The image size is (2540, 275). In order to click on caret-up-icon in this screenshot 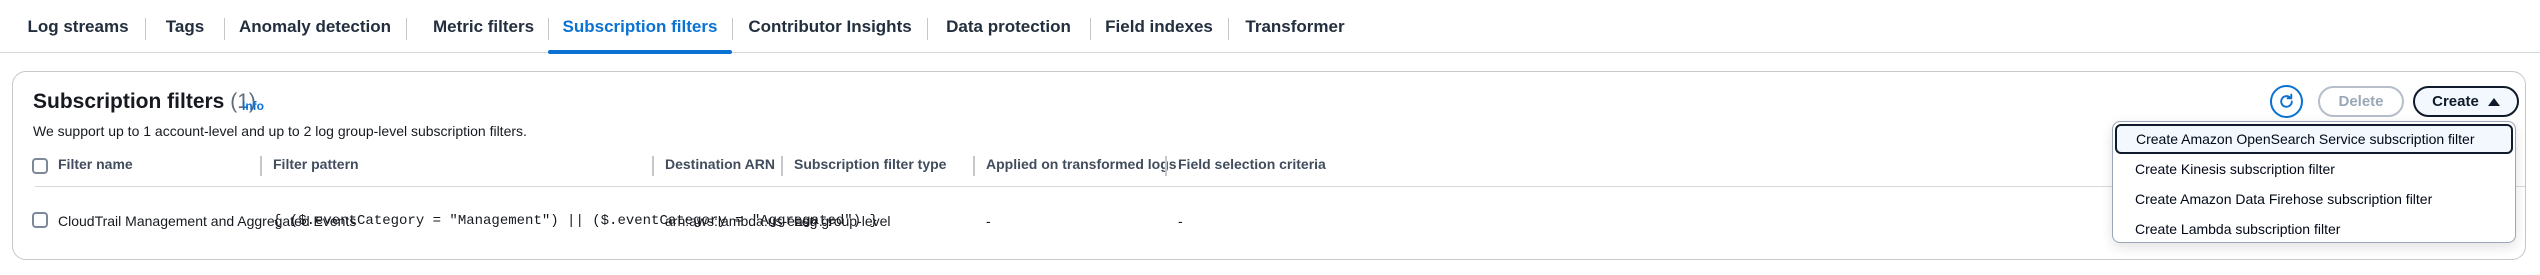, I will do `click(2493, 101)`.